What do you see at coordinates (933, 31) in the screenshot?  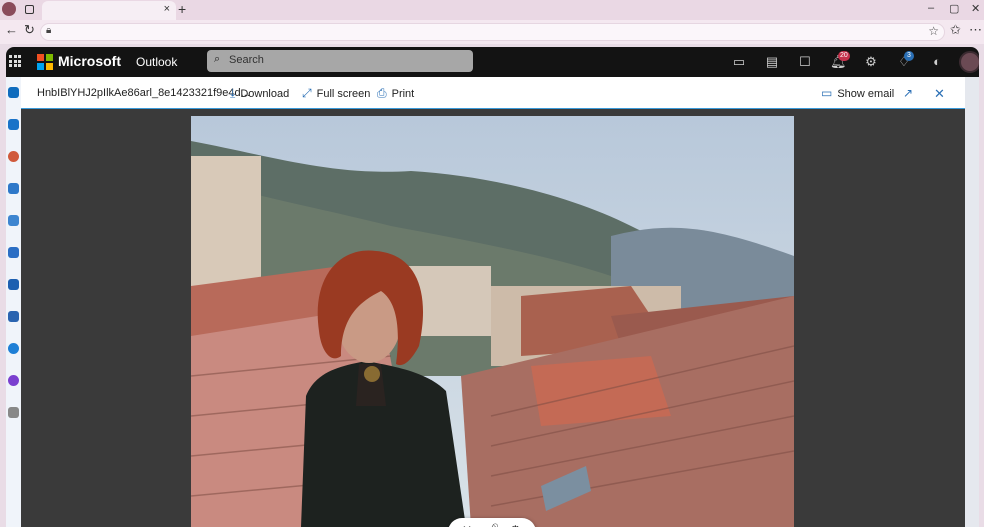 I see `favorite-star-icon: ☆` at bounding box center [933, 31].